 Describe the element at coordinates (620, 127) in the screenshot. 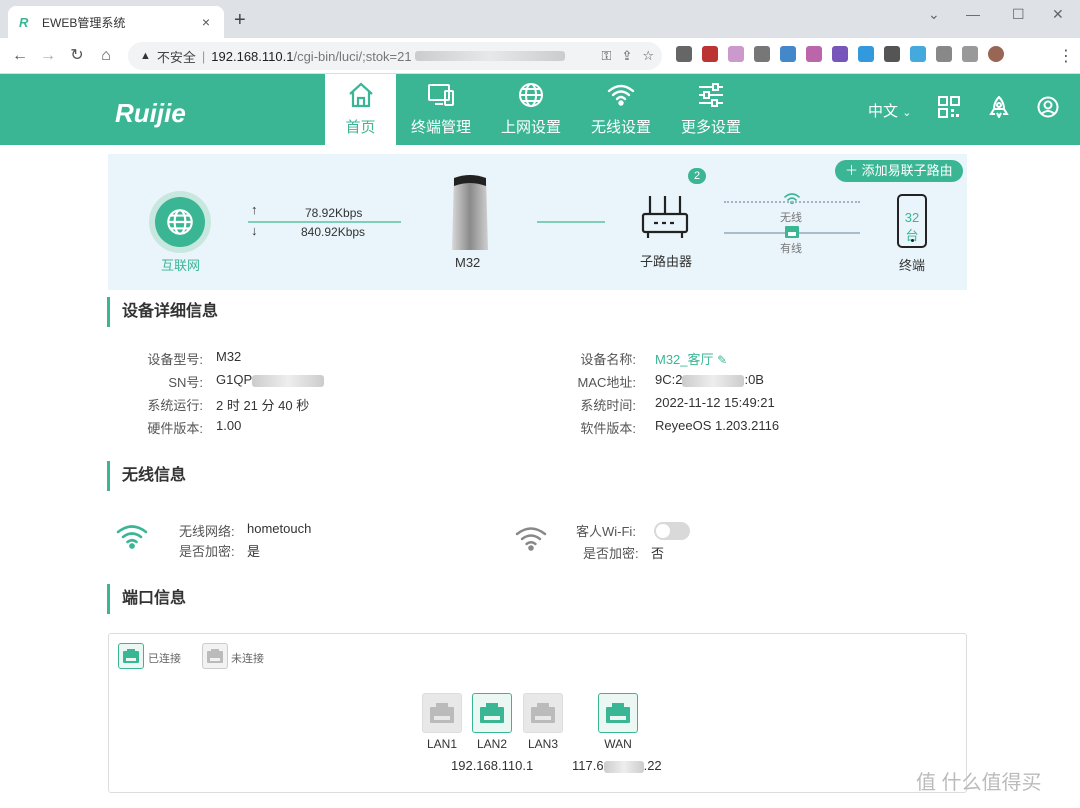

I see `nav-label: 无线设置` at that location.